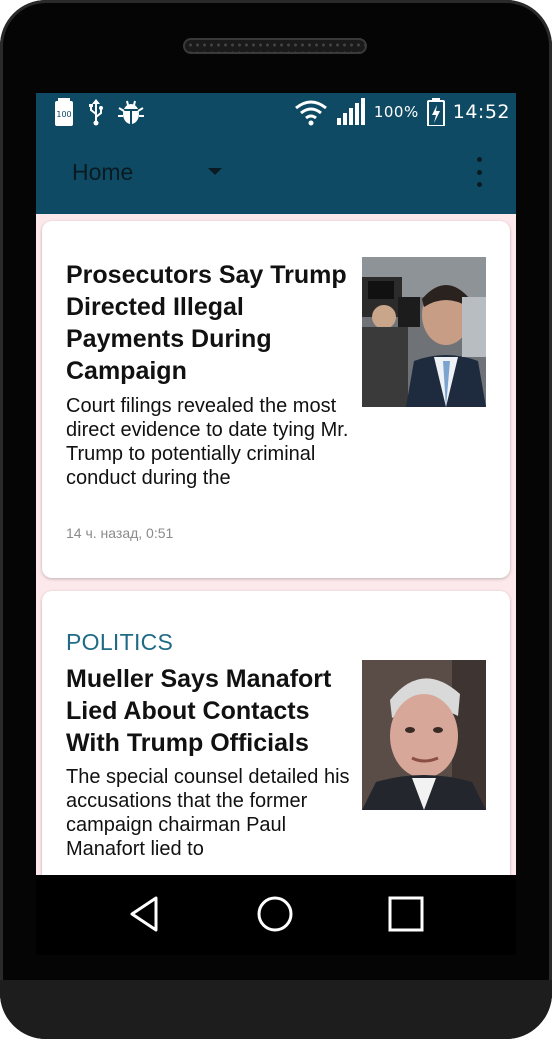 Image resolution: width=552 pixels, height=1039 pixels. I want to click on home-icon, so click(275, 914).